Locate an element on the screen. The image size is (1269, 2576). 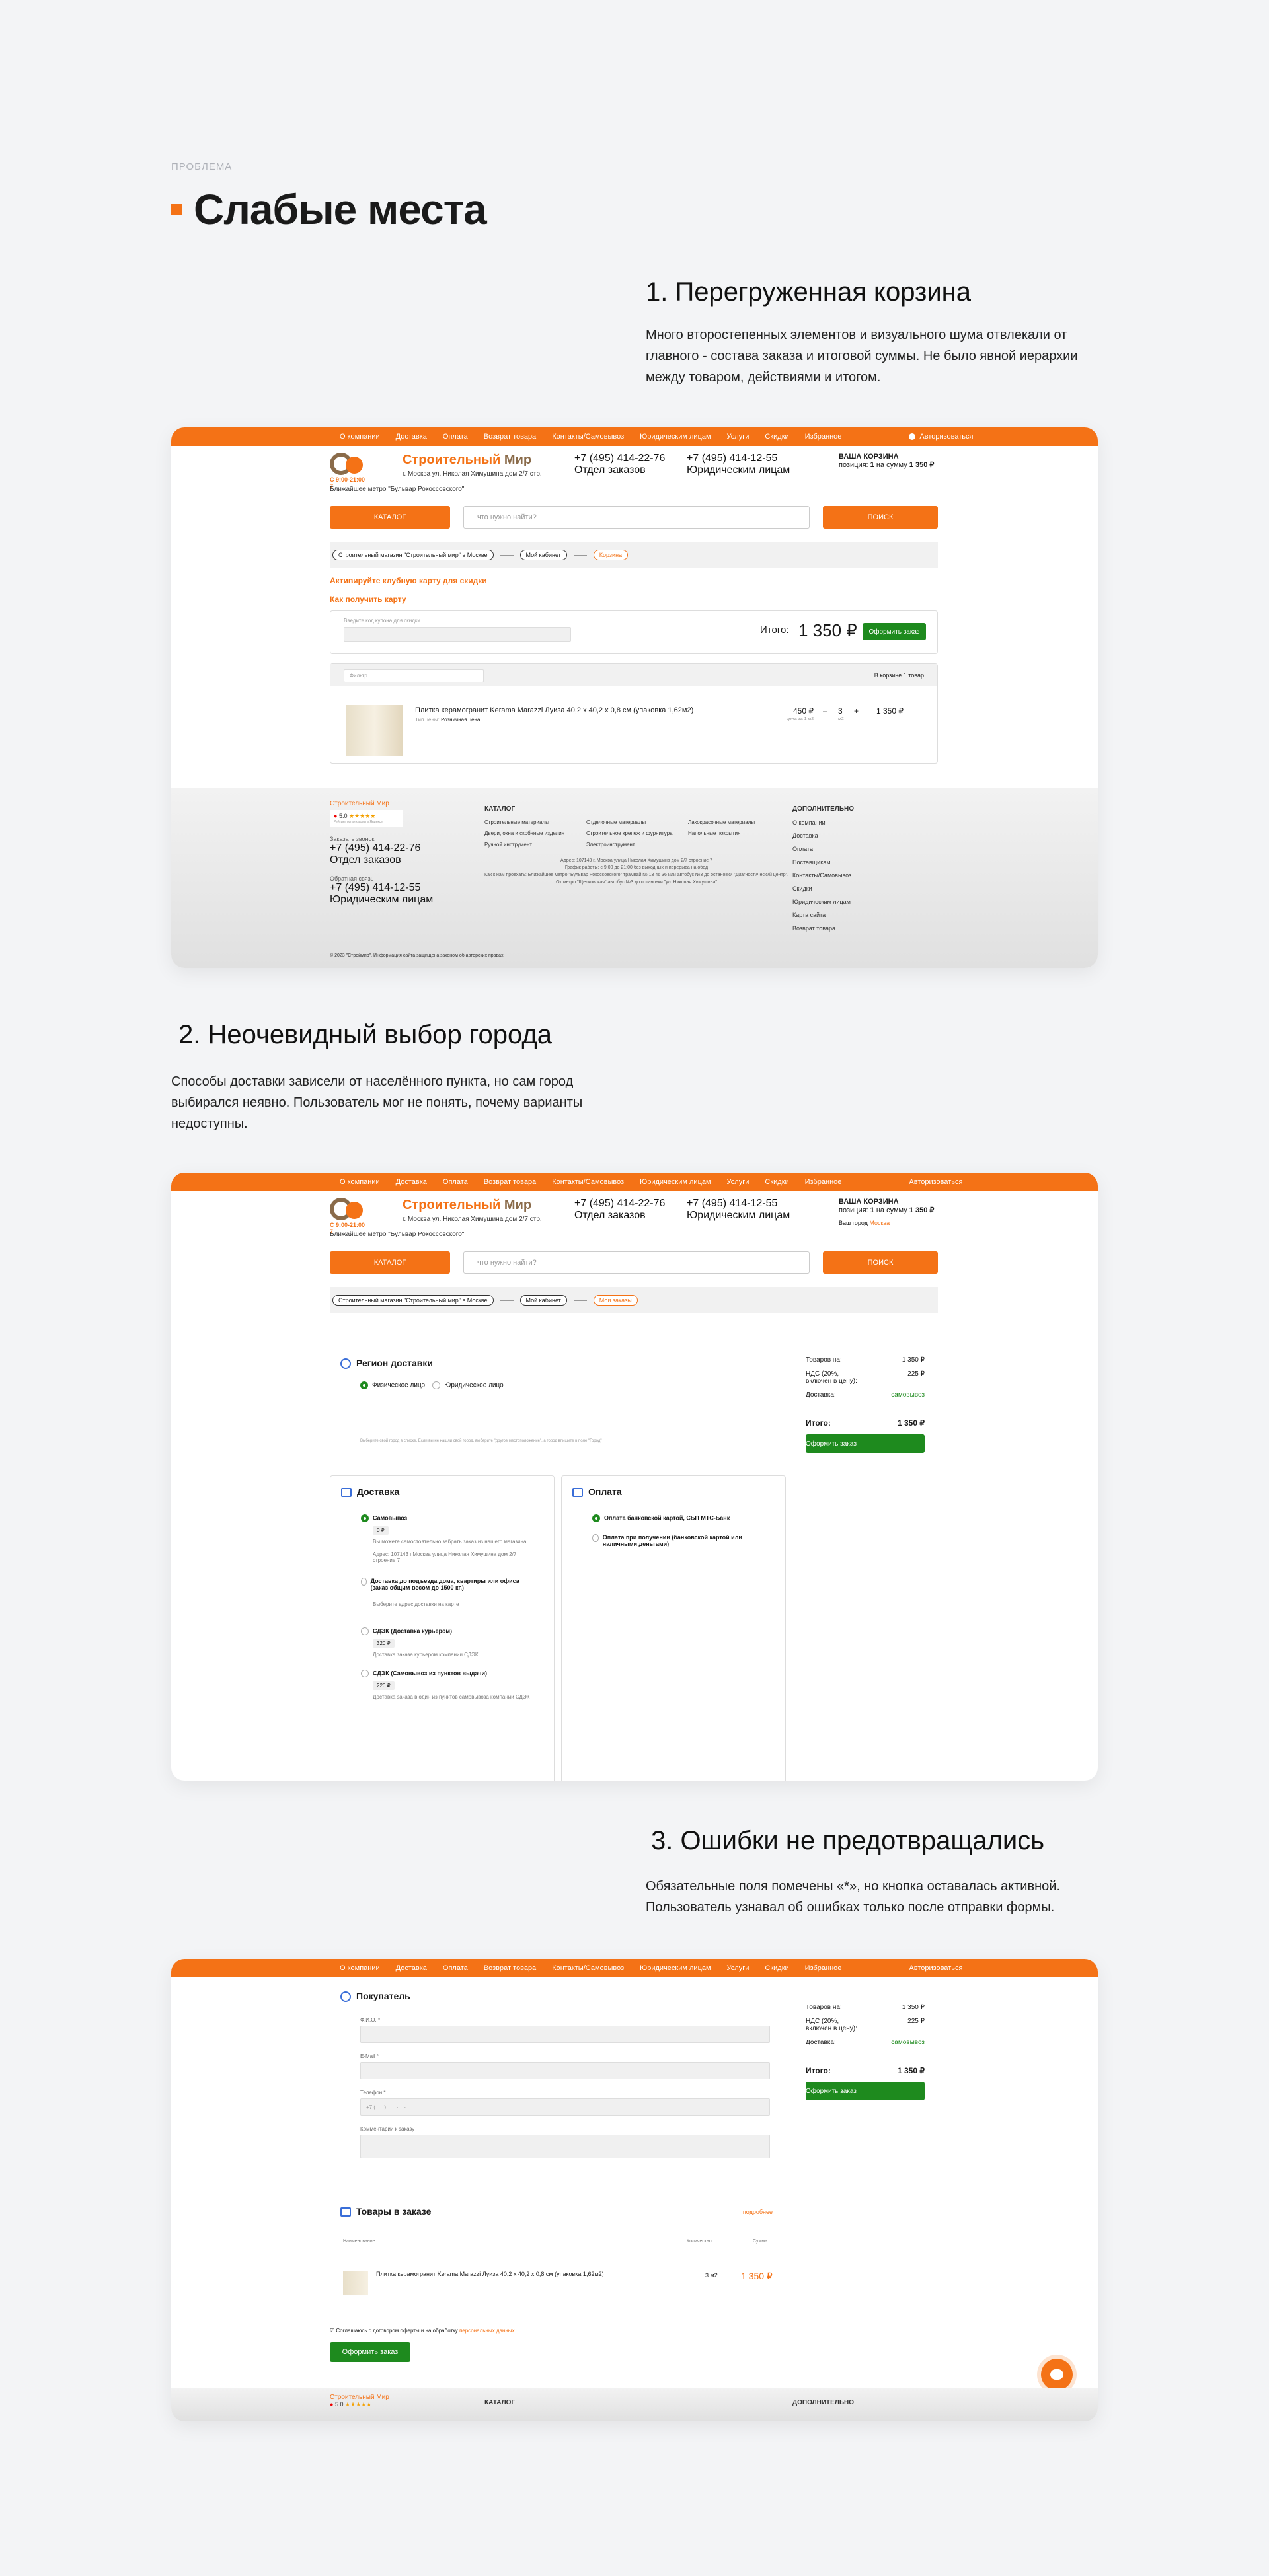
person-type: Физическое лицо Юридическое лицо is located at coordinates (432, 1385).